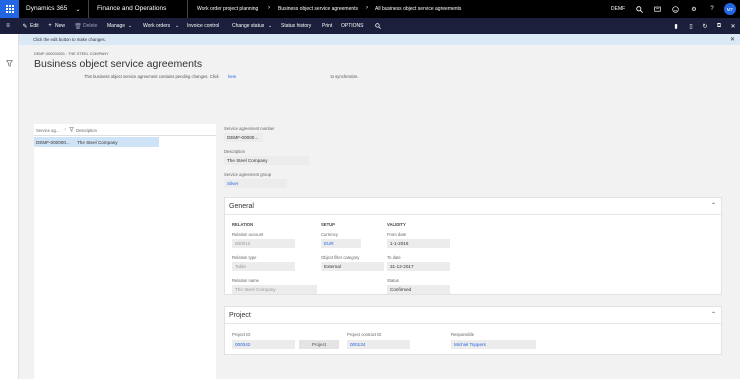 This screenshot has height=379, width=740. I want to click on invoice-control-menu: Invoice control, so click(203, 26).